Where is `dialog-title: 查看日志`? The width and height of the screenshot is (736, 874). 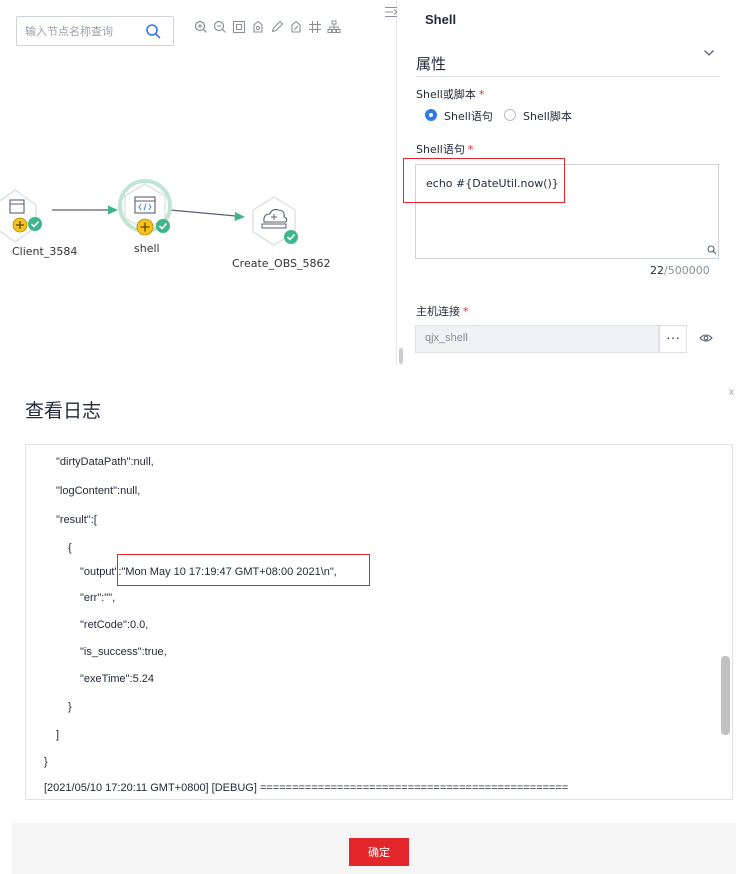
dialog-title: 查看日志 is located at coordinates (63, 411).